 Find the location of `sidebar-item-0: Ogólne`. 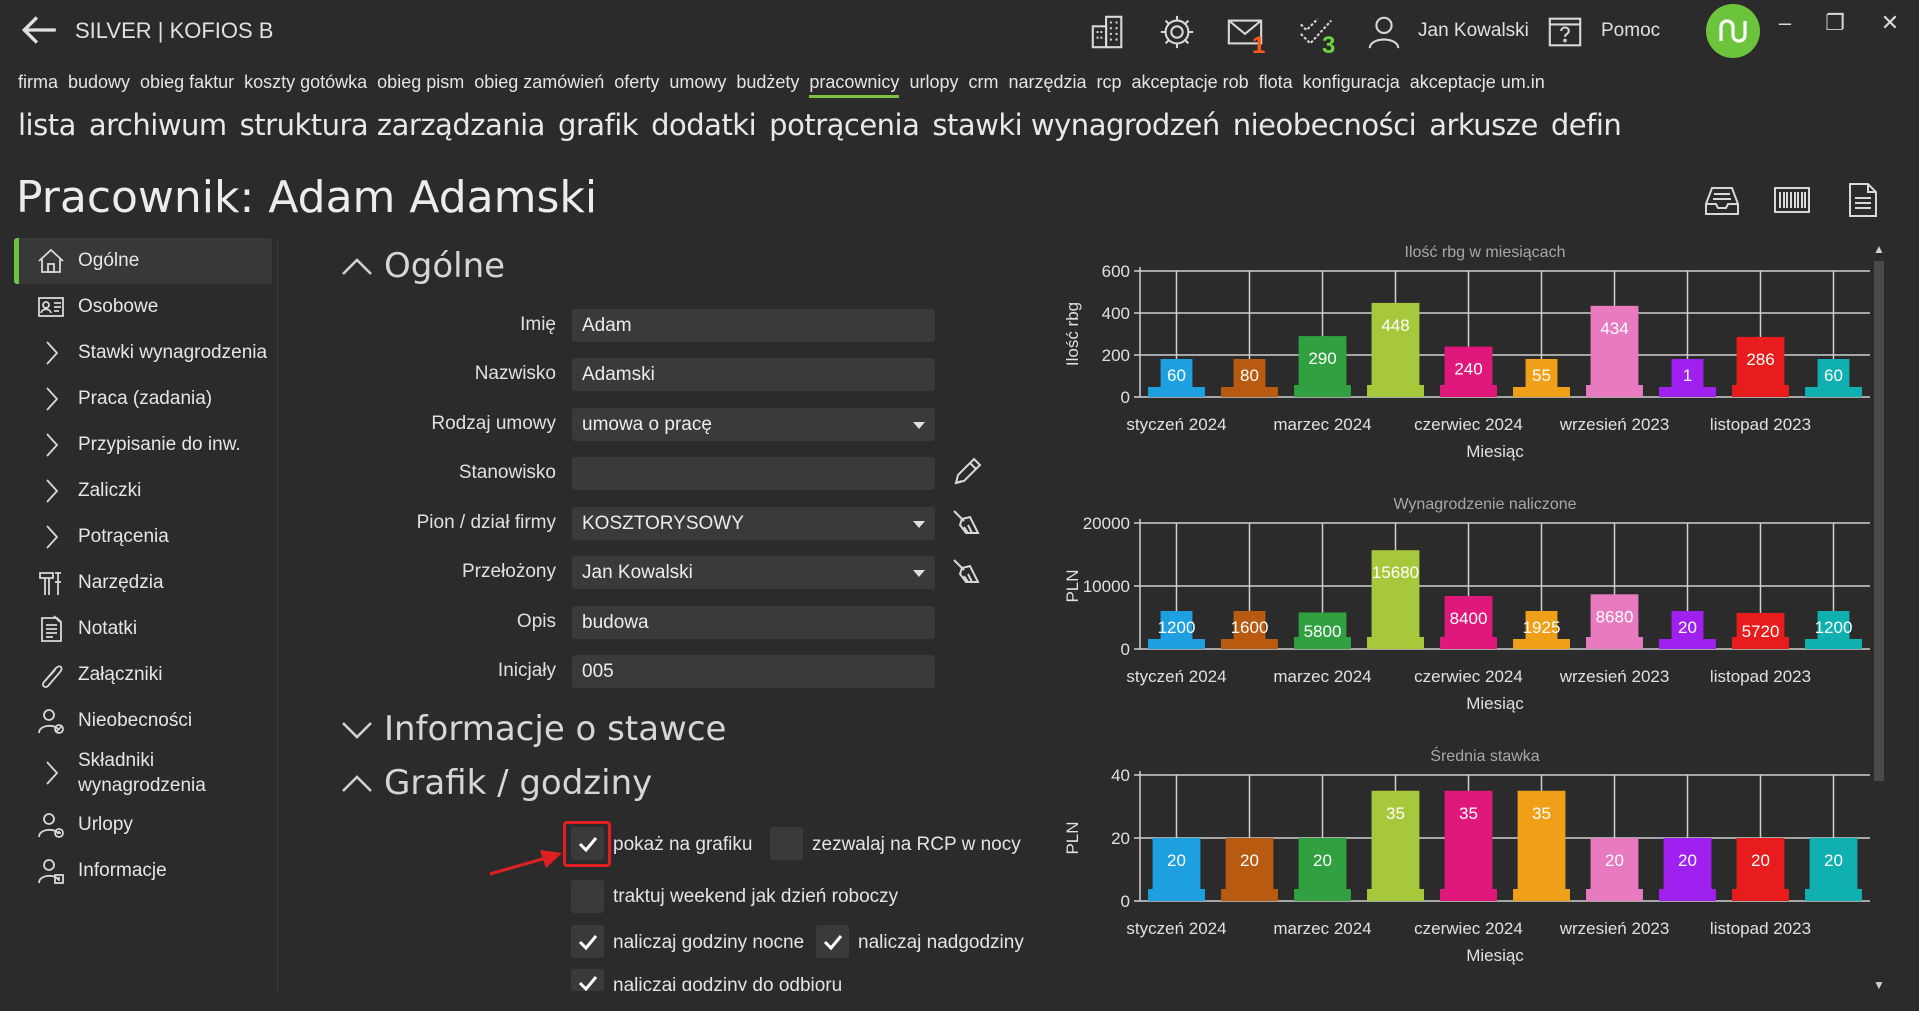

sidebar-item-0: Ogólne is located at coordinates (143, 261).